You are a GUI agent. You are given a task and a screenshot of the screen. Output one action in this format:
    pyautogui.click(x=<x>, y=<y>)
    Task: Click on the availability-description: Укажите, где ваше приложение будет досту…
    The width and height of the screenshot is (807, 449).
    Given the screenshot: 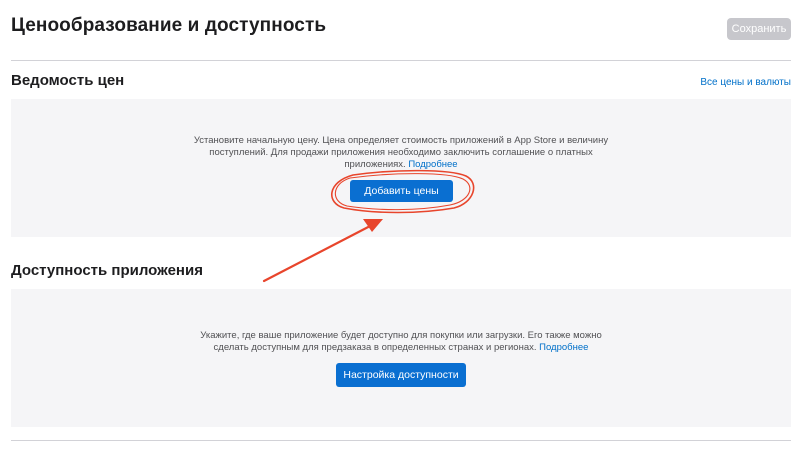 What is the action you would take?
    pyautogui.click(x=401, y=342)
    